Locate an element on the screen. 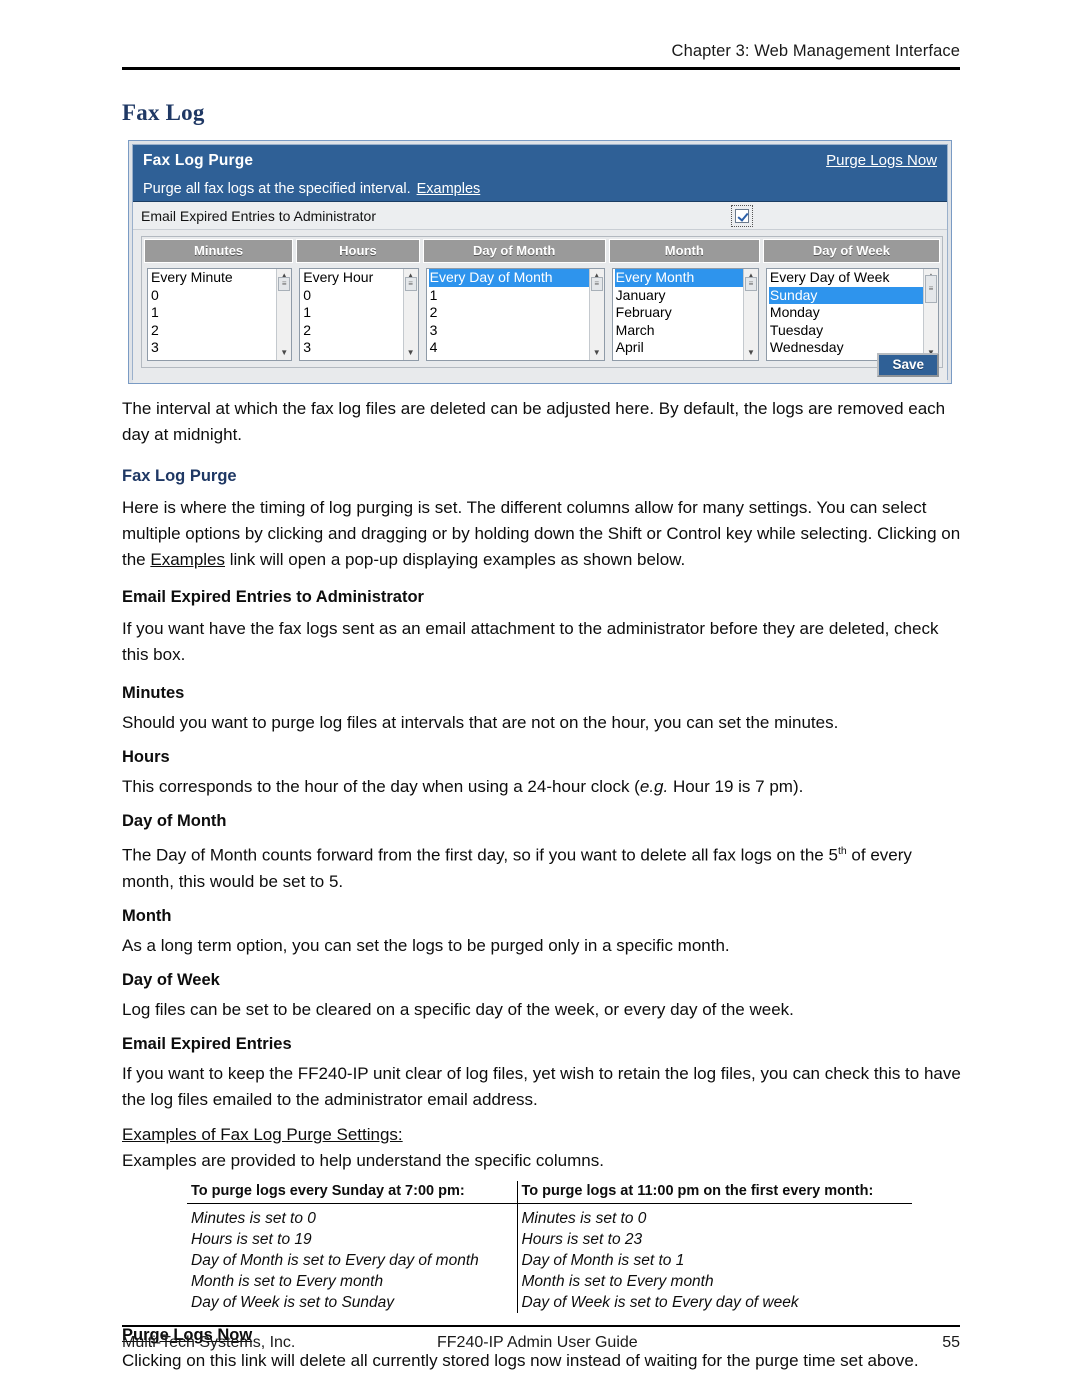 The width and height of the screenshot is (1080, 1397). heading-fax-log-purge: Fax Log Purge is located at coordinates (179, 476).